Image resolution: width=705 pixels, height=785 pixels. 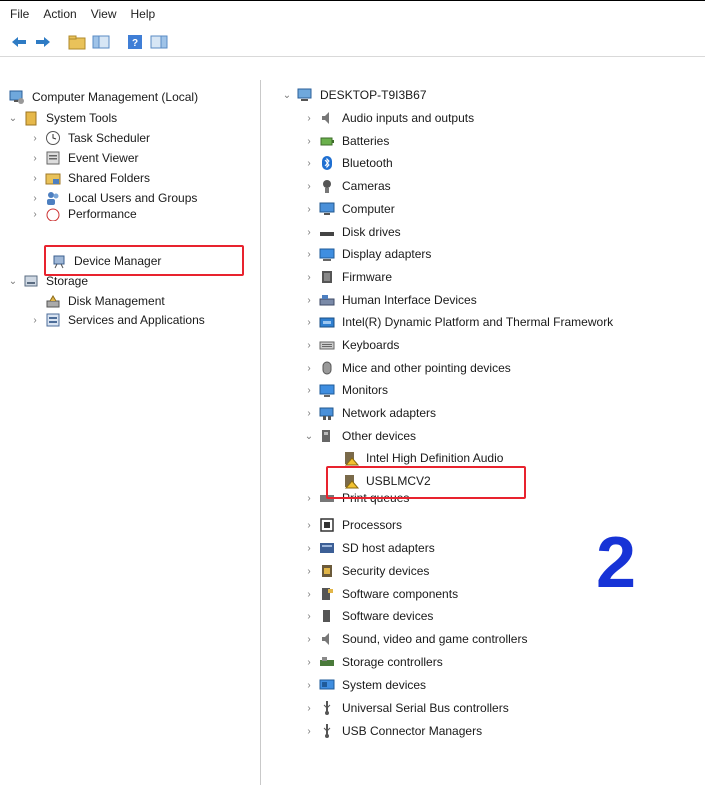 I want to click on device-category-mice: › Mice and other pointing devices, so click(x=407, y=368).